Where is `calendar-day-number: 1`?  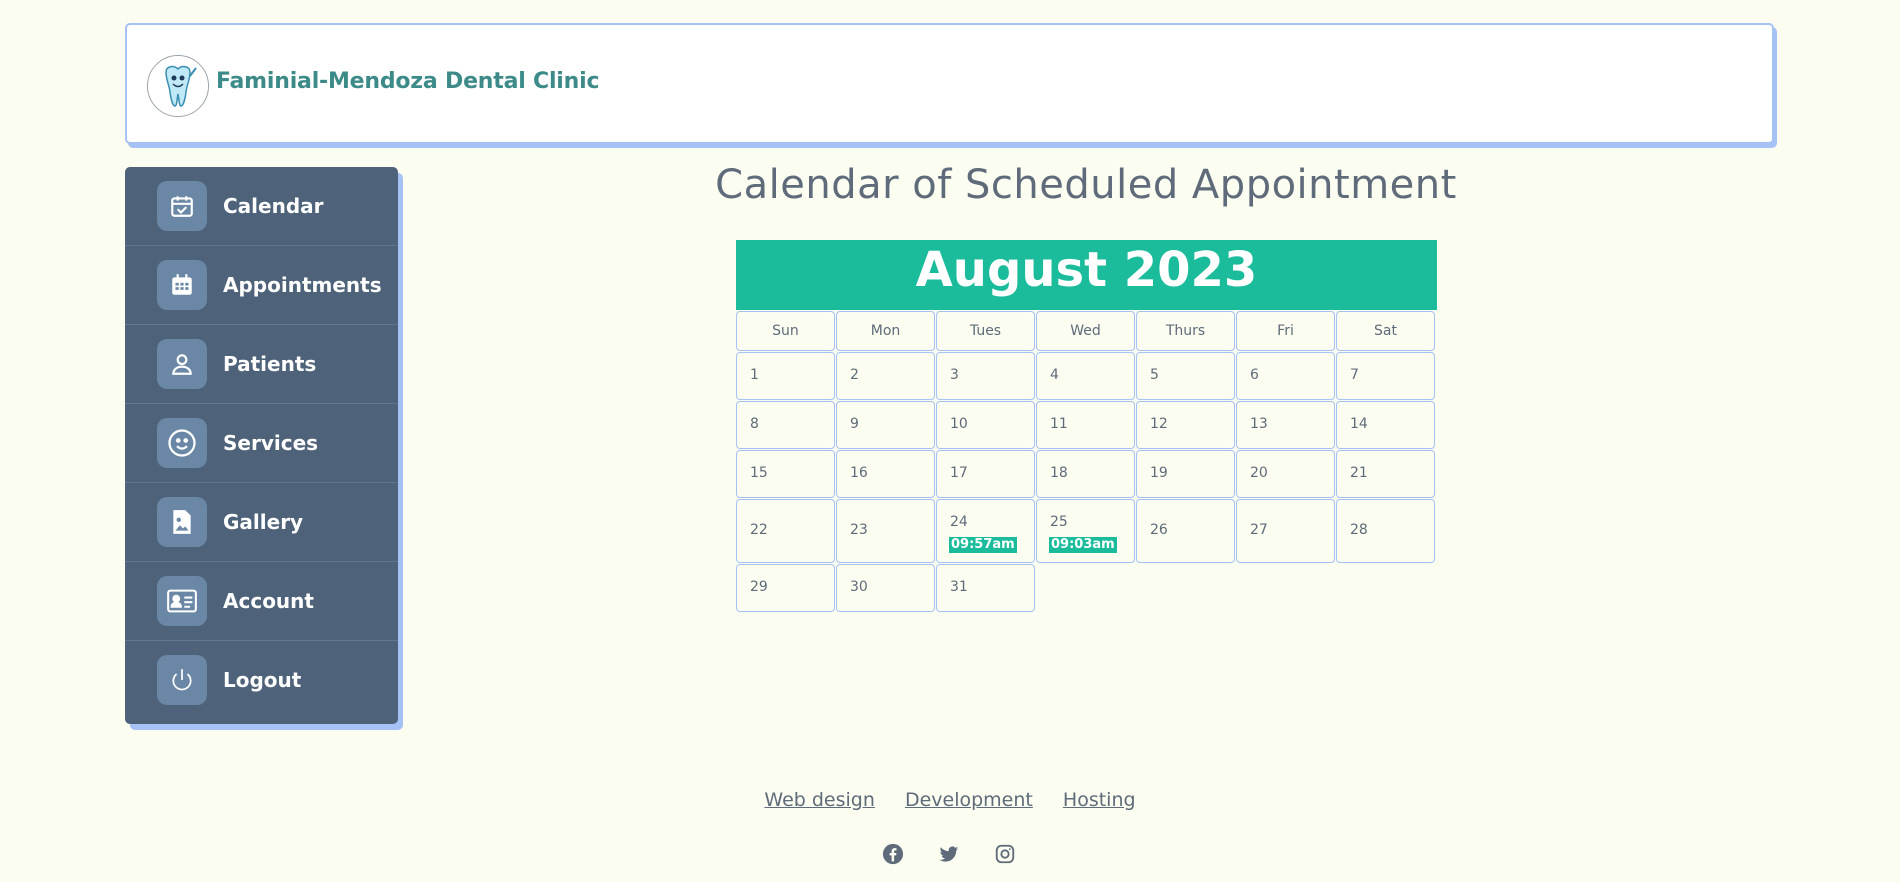
calendar-day-number: 1 is located at coordinates (754, 375).